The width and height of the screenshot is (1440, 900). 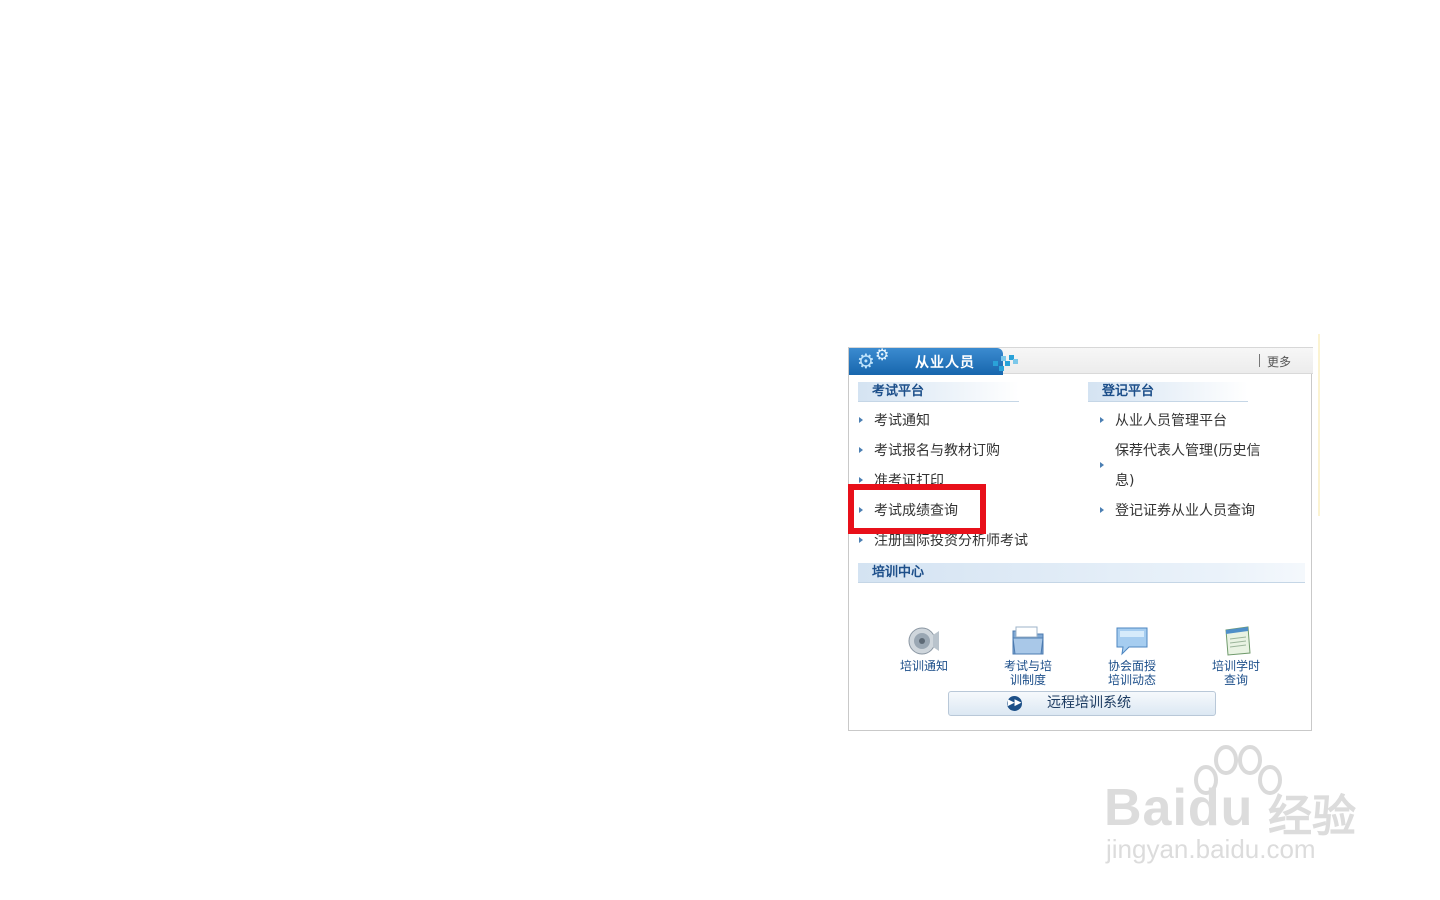 What do you see at coordinates (1168, 392) in the screenshot?
I see `registration-platform-header: 登记平台` at bounding box center [1168, 392].